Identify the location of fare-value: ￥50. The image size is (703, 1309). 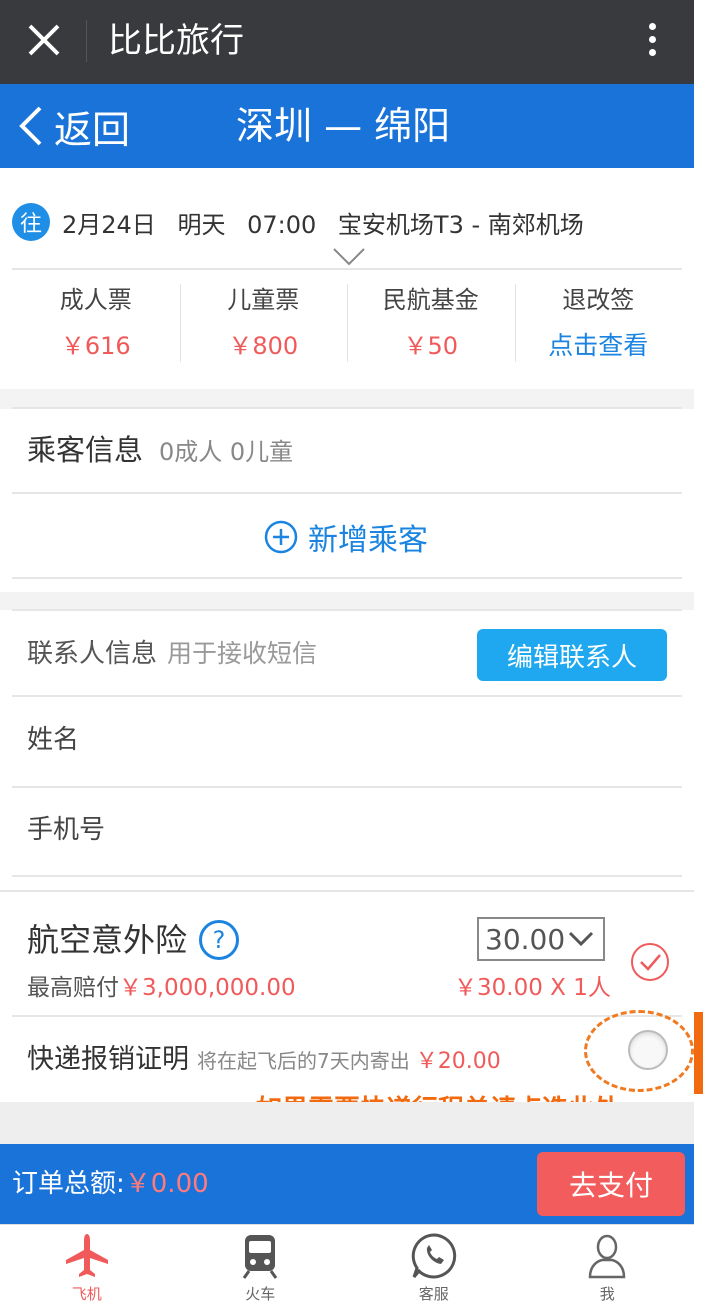
(431, 346).